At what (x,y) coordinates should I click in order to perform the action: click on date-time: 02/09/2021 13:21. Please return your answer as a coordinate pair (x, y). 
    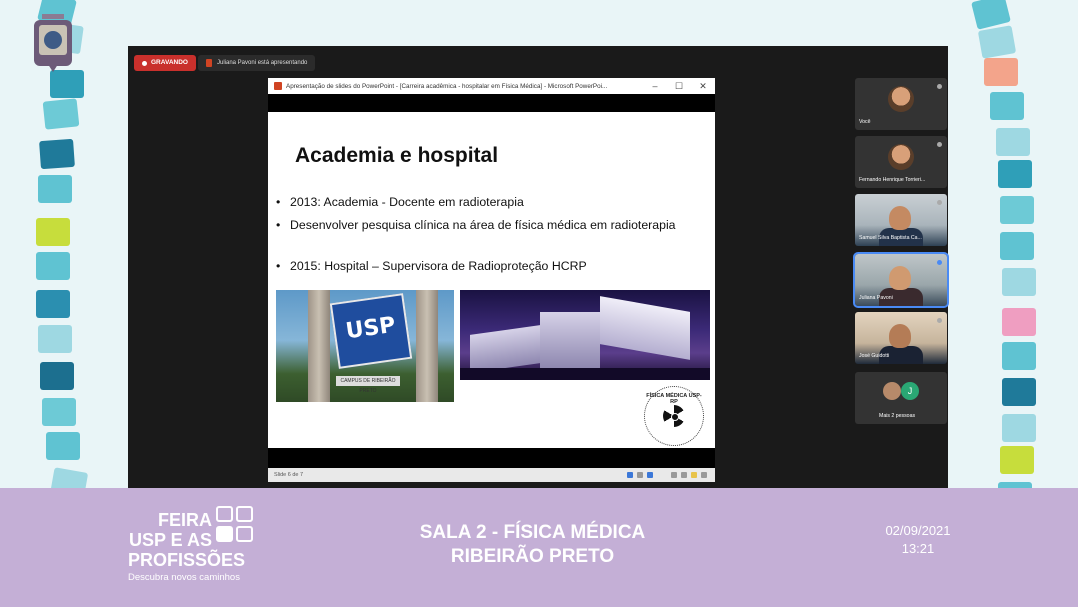
    Looking at the image, I should click on (918, 539).